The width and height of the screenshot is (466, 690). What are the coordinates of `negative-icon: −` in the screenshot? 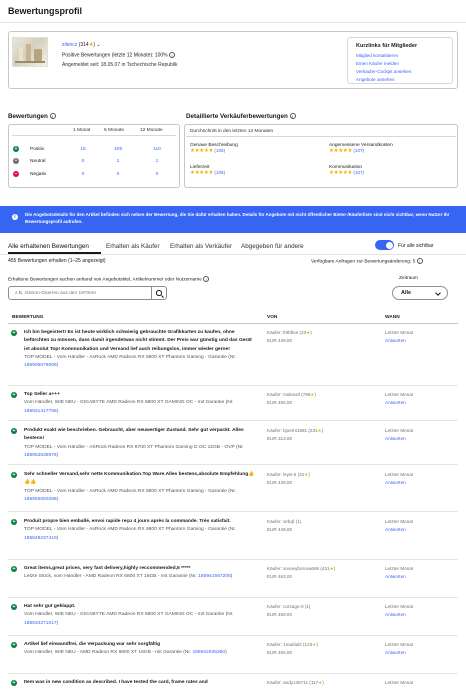 It's located at (16, 174).